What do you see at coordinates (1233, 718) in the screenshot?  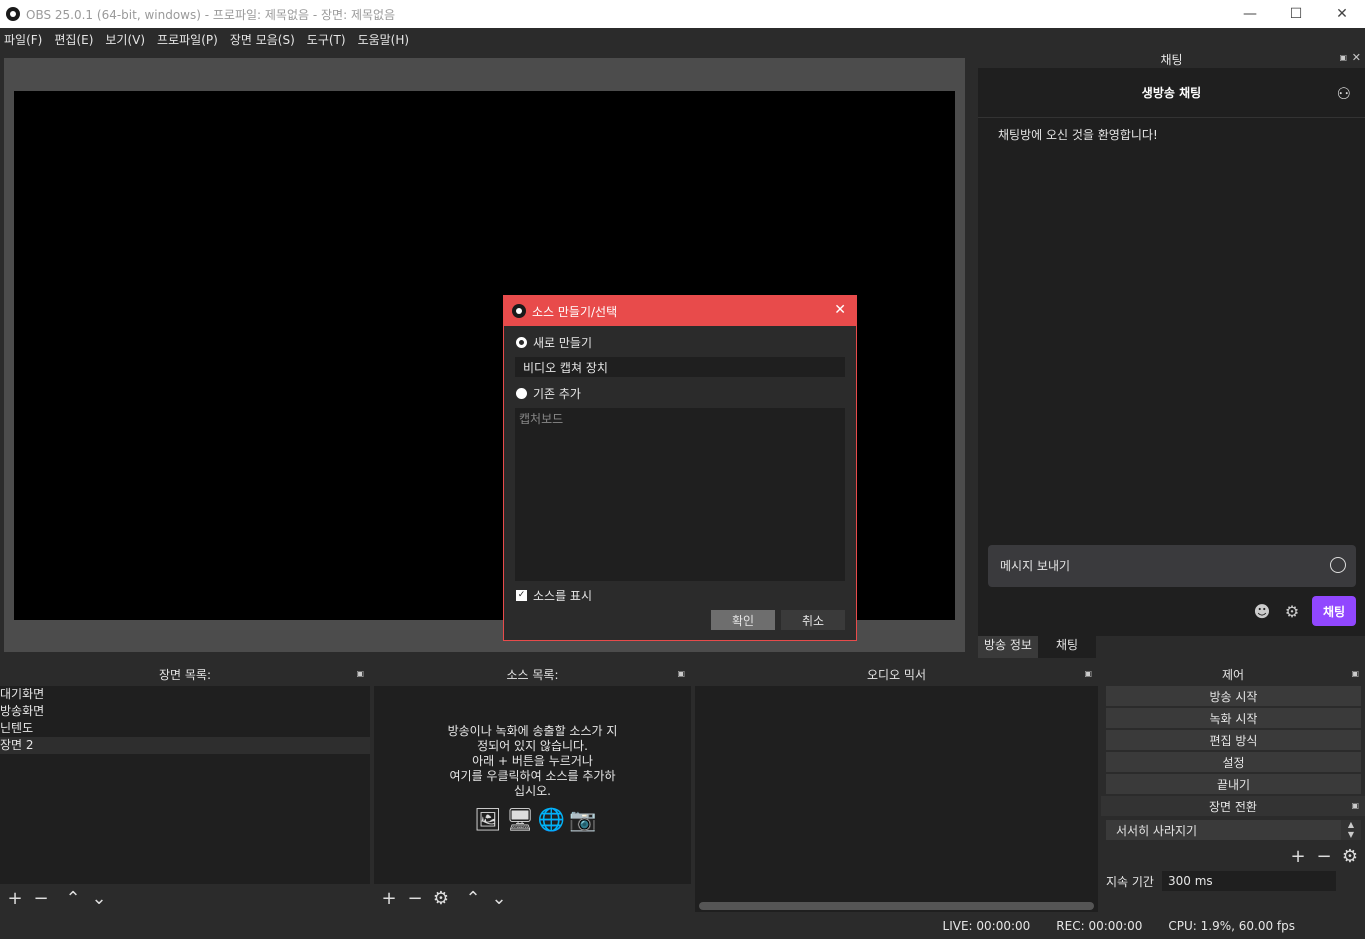 I see `start-recording-button: 녹화 시작` at bounding box center [1233, 718].